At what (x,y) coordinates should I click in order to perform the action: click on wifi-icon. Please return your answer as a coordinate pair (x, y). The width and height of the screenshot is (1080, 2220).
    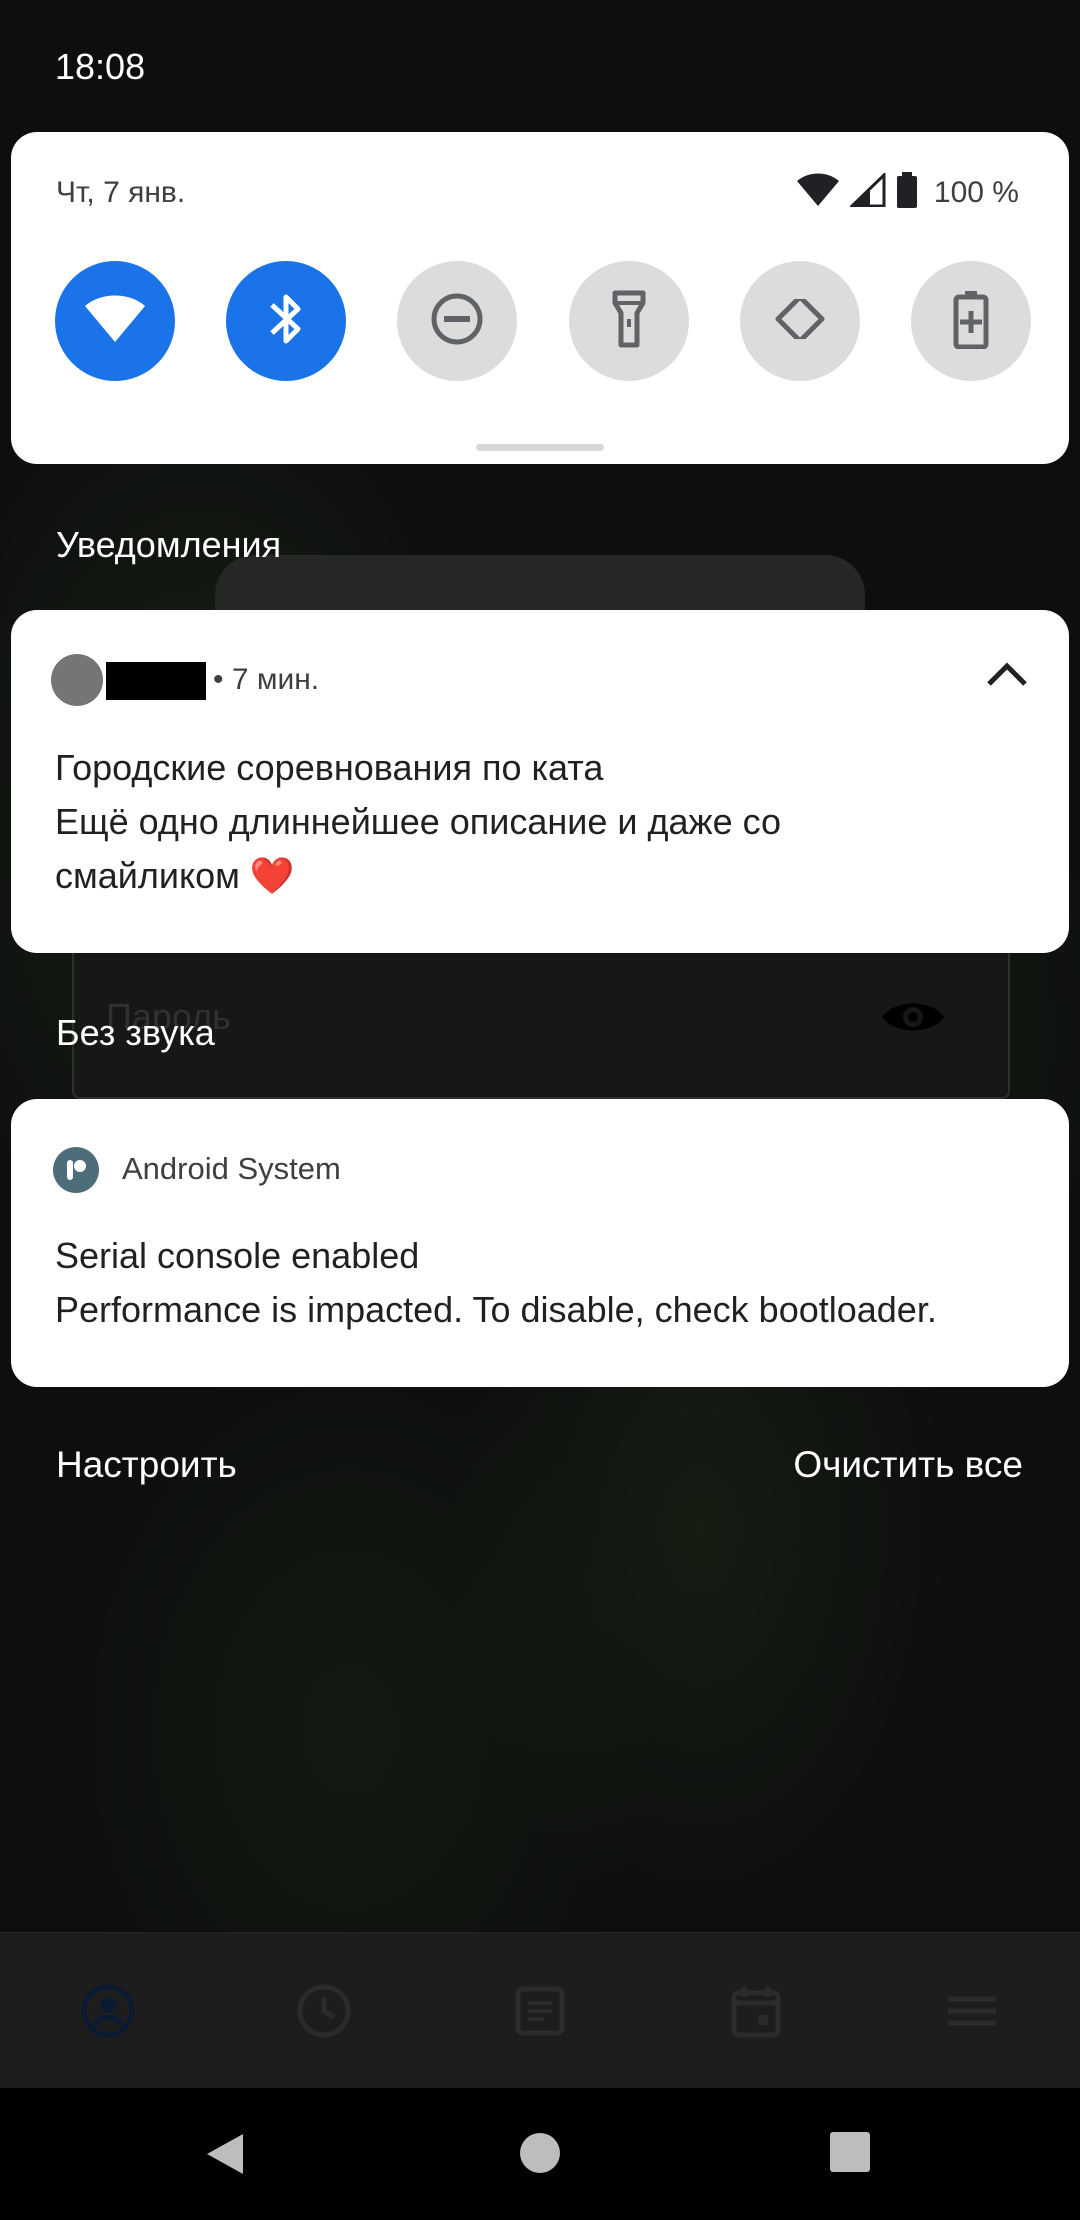
    Looking at the image, I should click on (115, 321).